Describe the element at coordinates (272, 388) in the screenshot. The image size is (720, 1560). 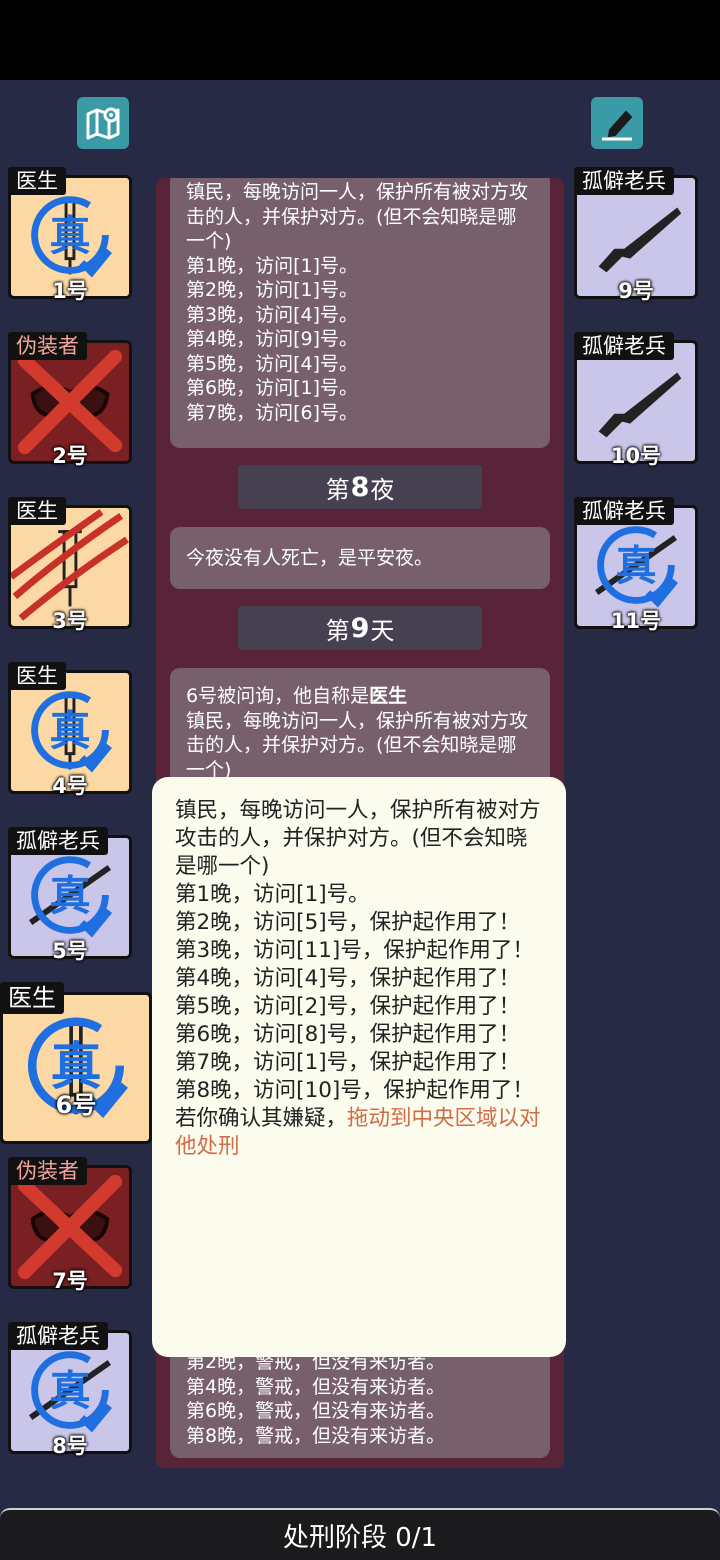
I see `log-line: 第6晚，访问[1]号。` at that location.